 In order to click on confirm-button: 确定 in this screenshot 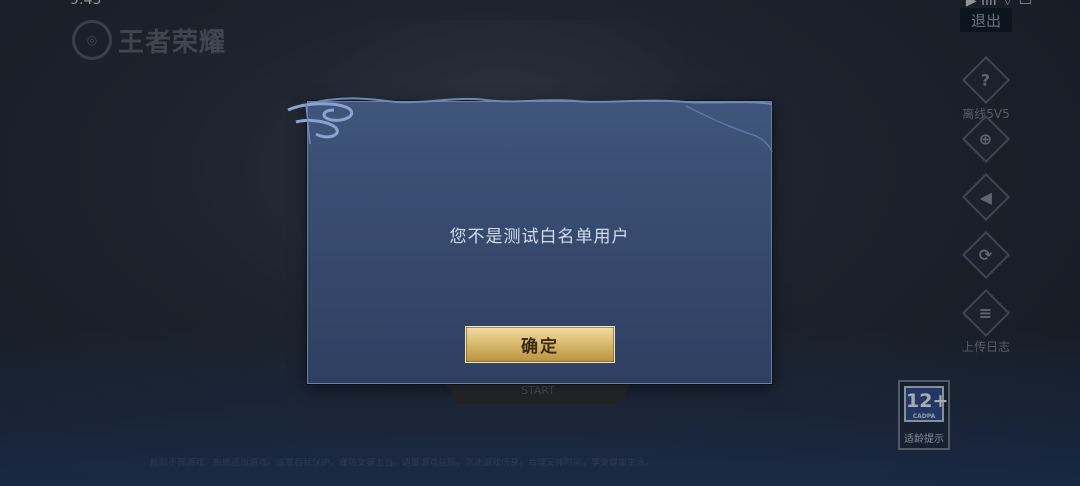, I will do `click(540, 344)`.